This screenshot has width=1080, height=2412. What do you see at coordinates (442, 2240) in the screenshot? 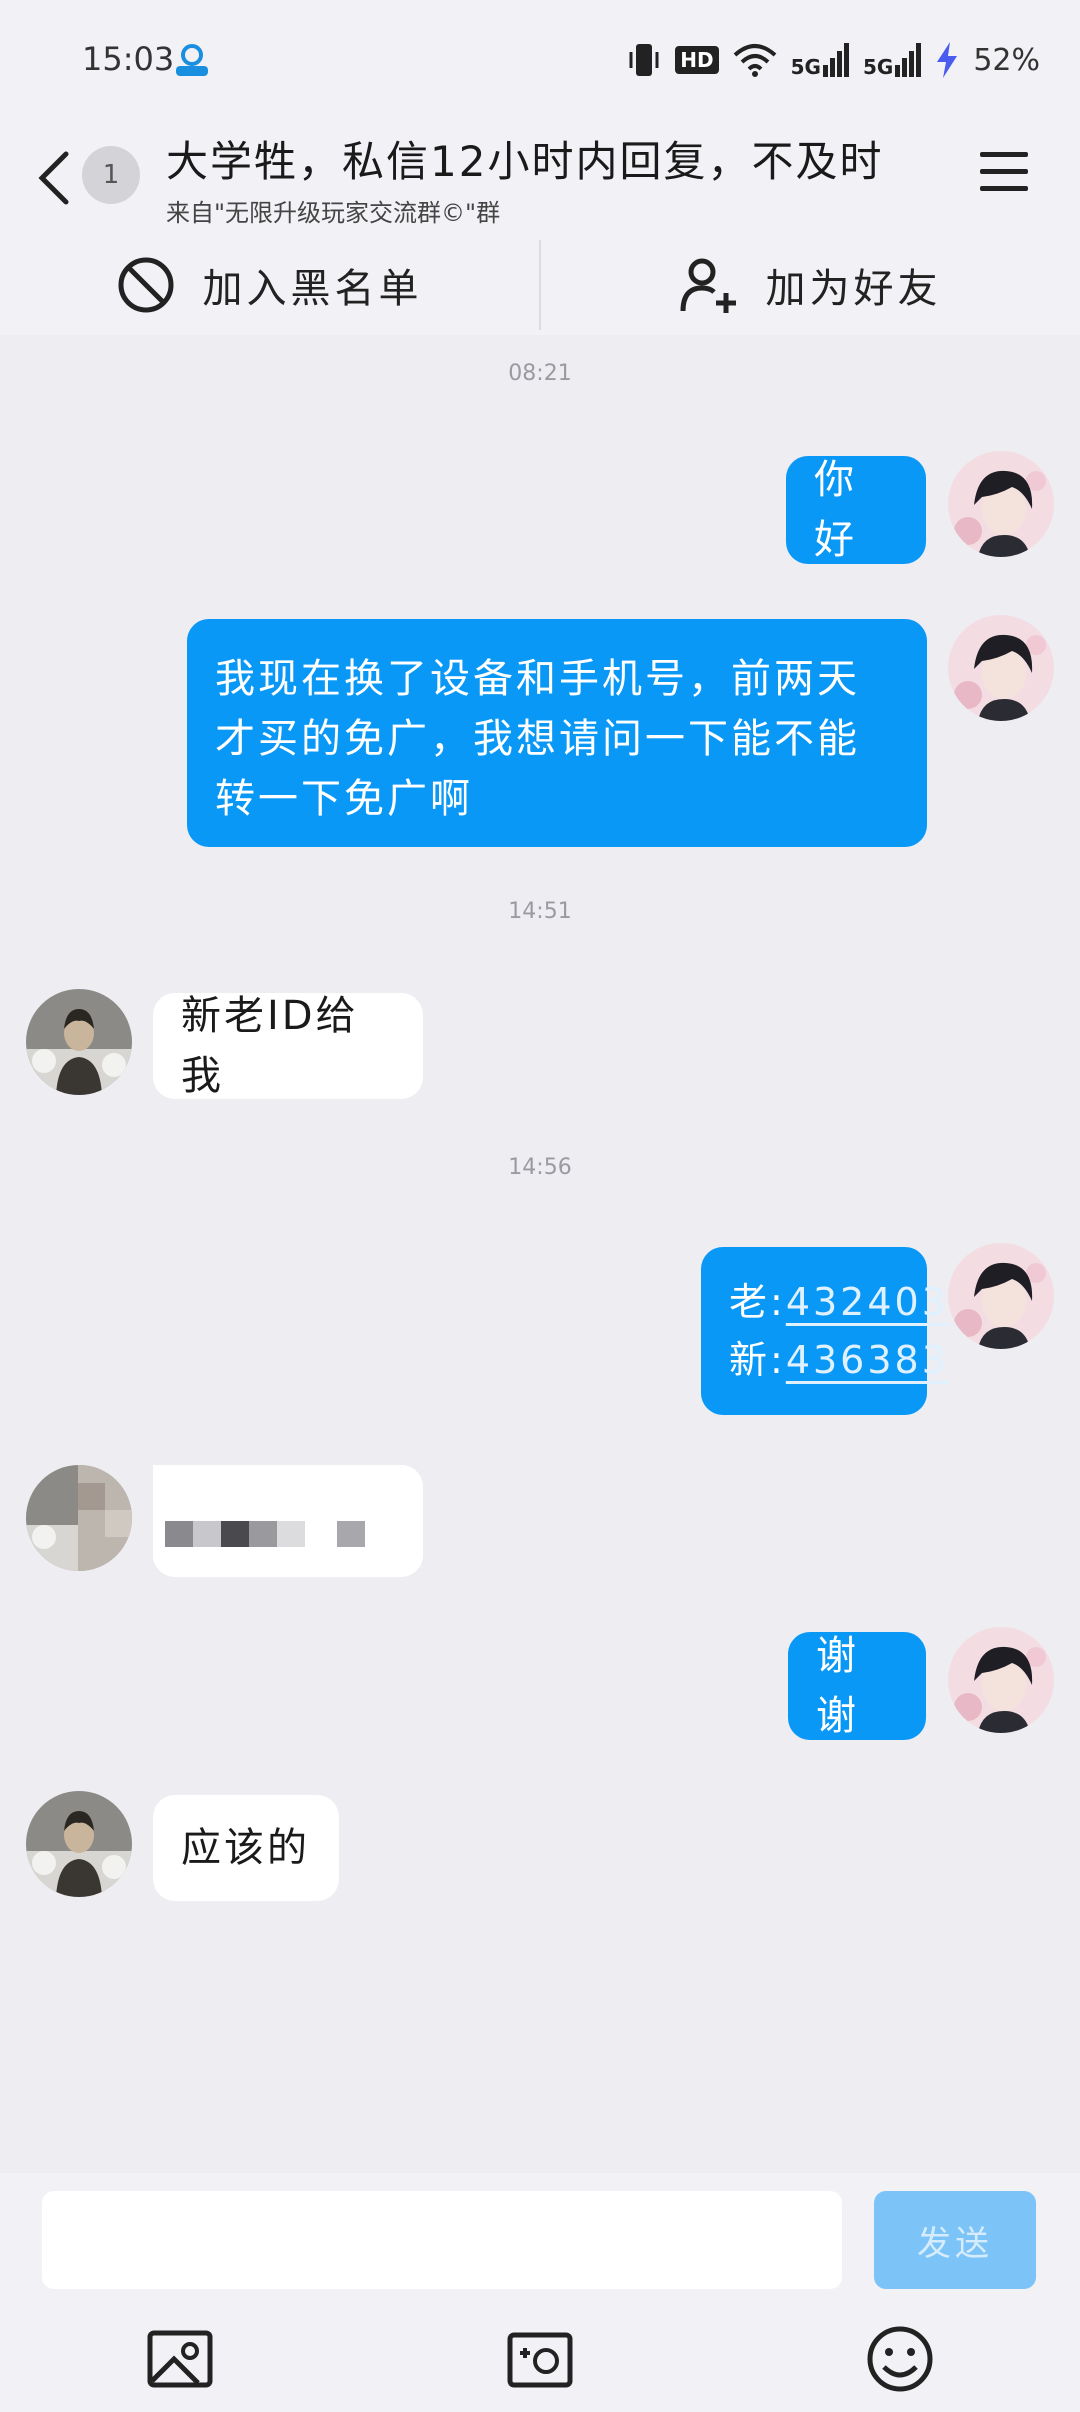
I see `message-input` at bounding box center [442, 2240].